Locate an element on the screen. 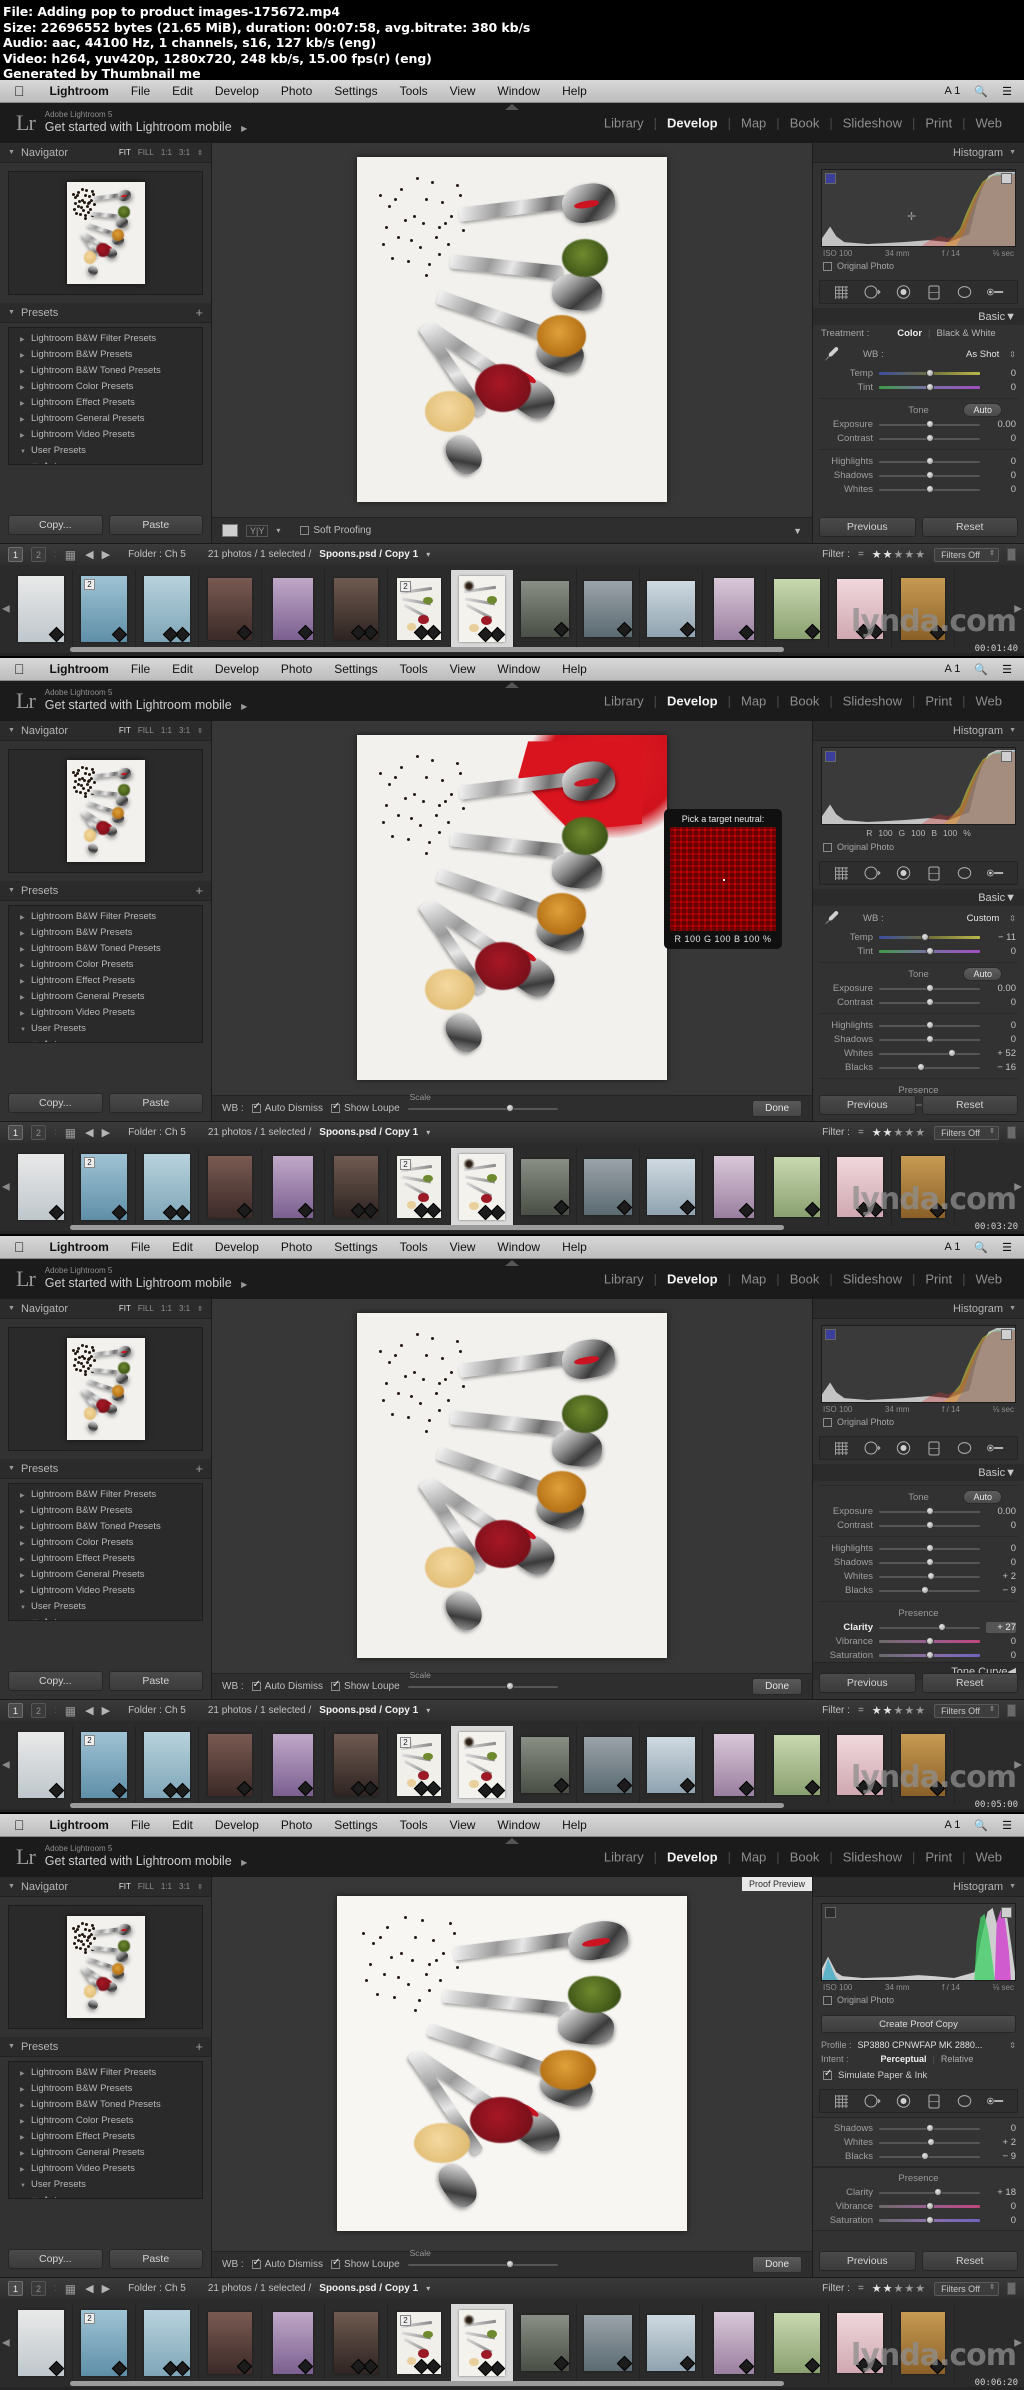 This screenshot has height=2390, width=1024. menu-lightroom: Lightroom is located at coordinates (79, 1825).